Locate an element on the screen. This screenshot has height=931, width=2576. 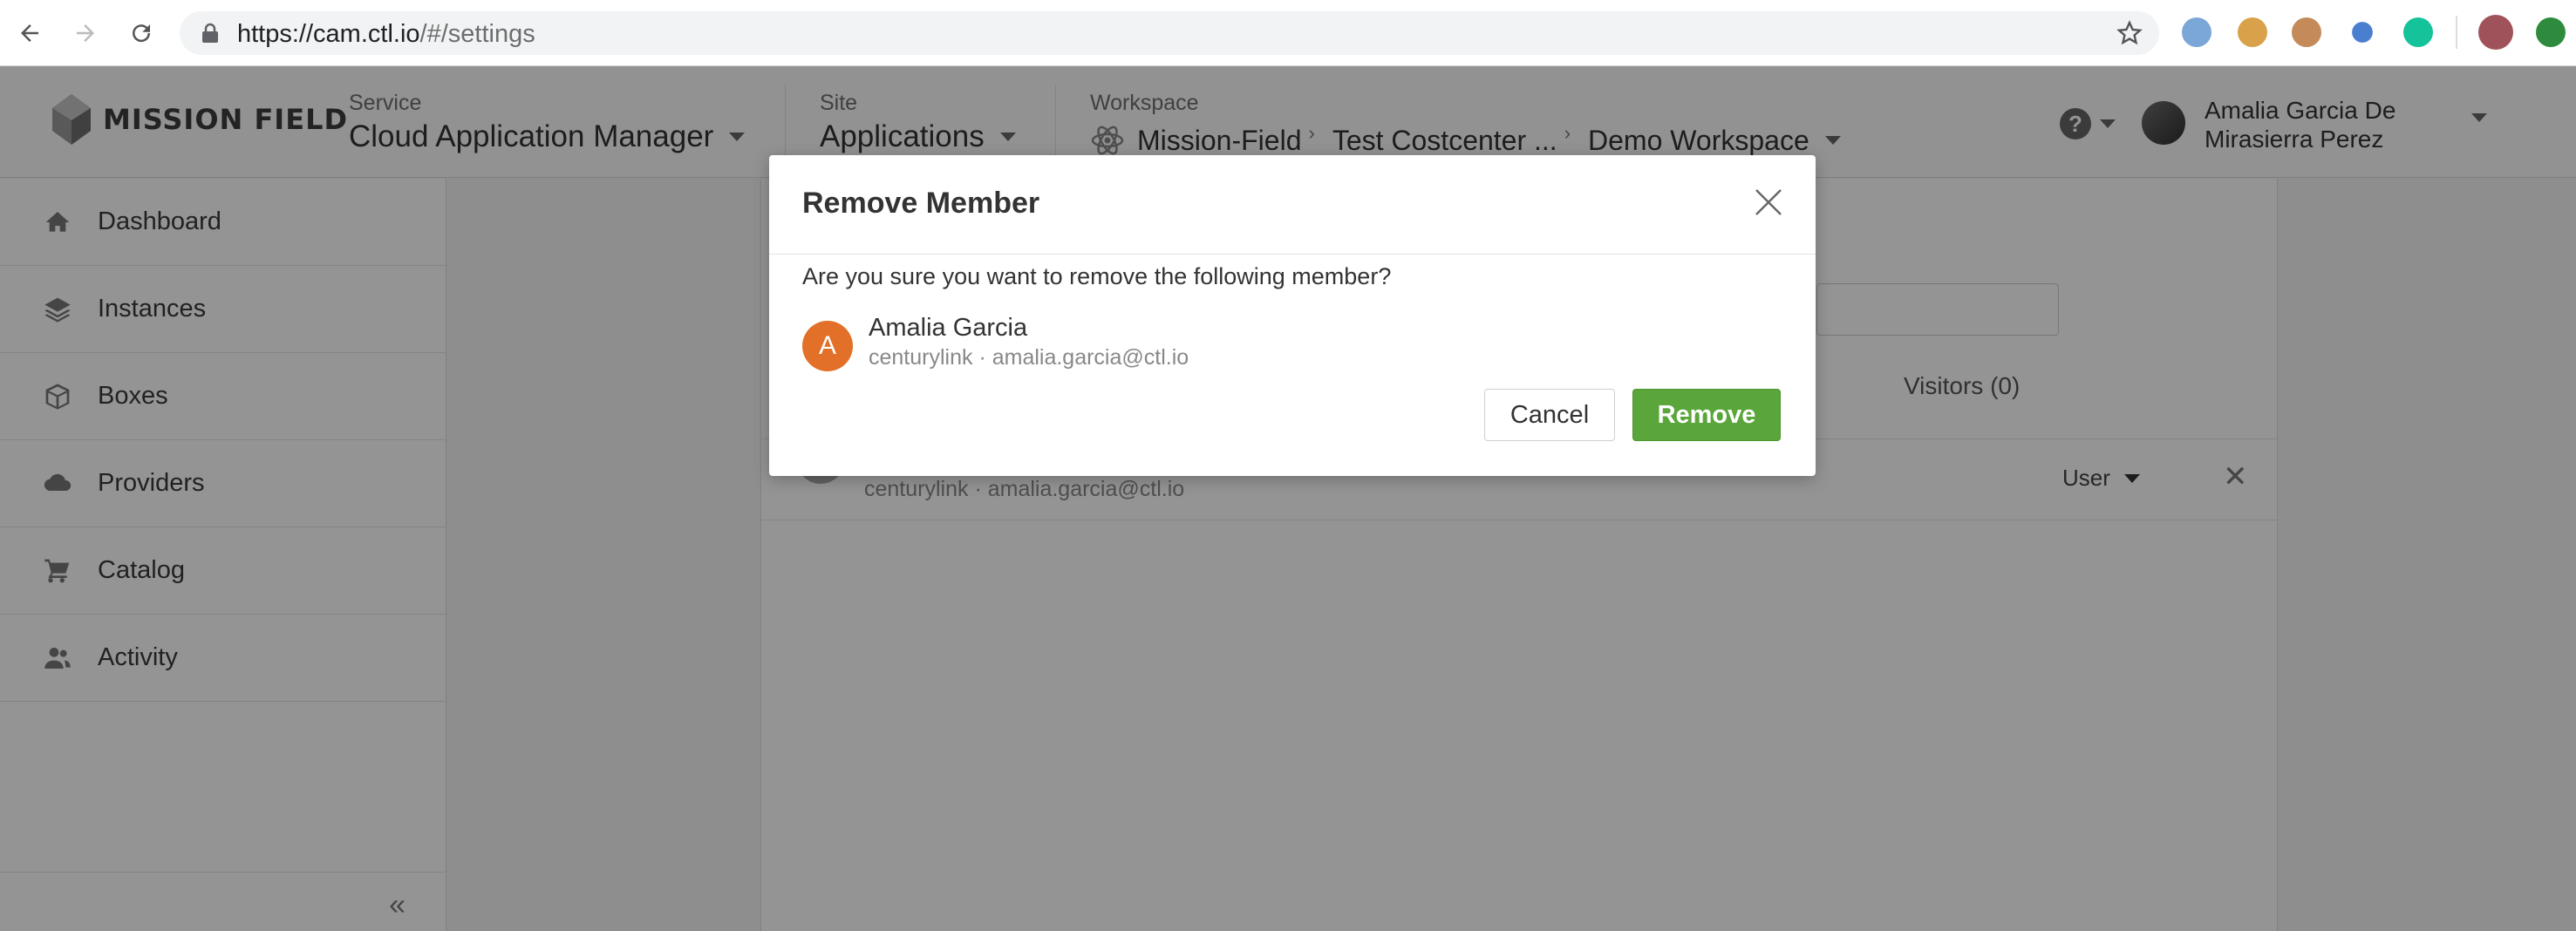
reload-button is located at coordinates (141, 33).